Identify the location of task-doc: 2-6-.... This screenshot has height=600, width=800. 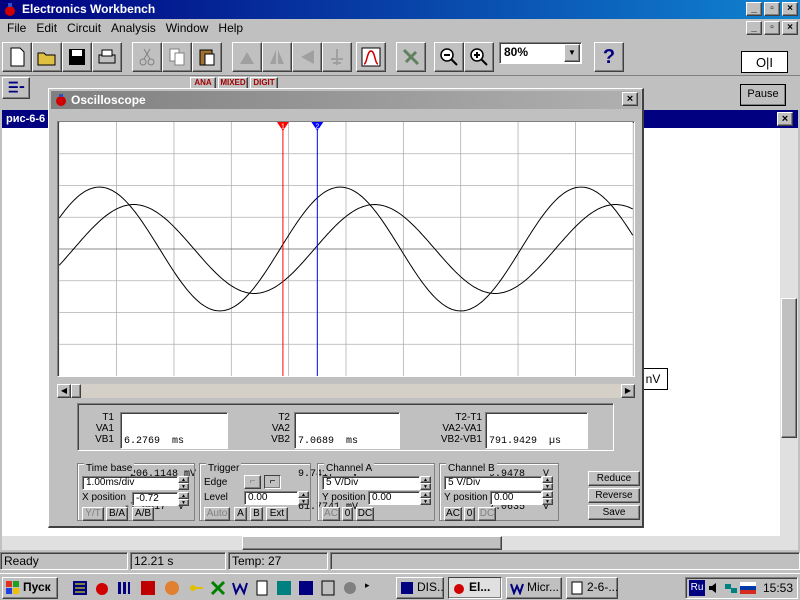
(592, 588).